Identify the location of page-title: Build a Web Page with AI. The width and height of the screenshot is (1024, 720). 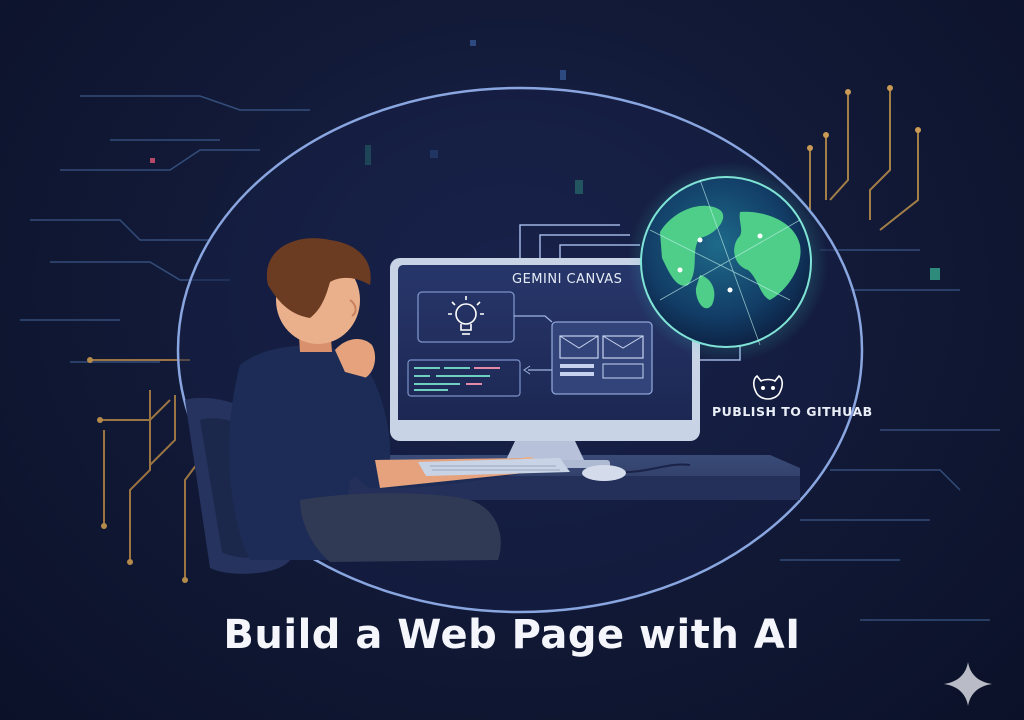
(512, 635).